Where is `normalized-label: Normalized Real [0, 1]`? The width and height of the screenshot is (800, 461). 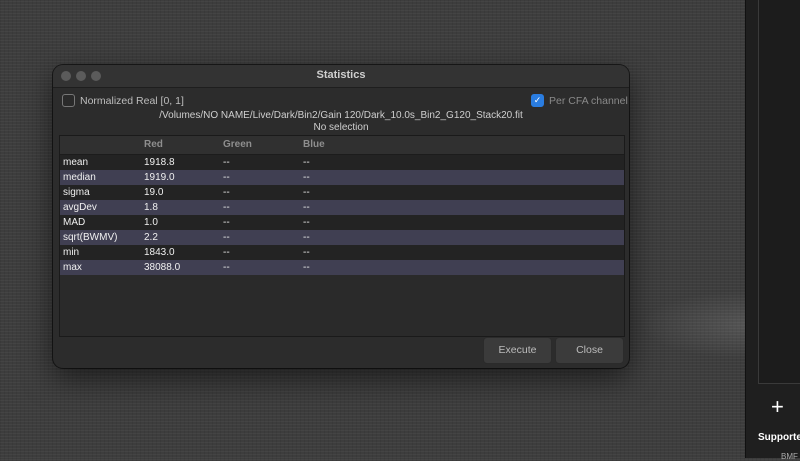 normalized-label: Normalized Real [0, 1] is located at coordinates (132, 100).